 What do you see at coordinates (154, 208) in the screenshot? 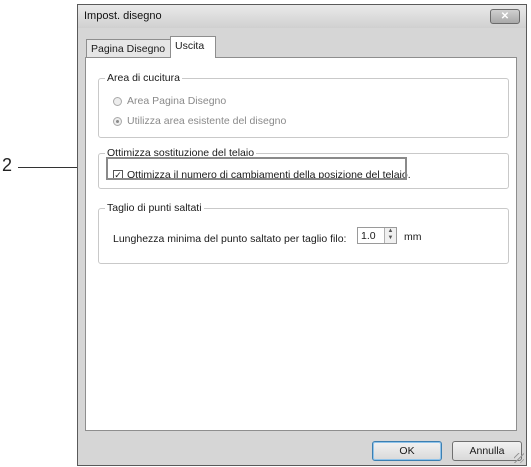
I see `group-label-jump-trim: Taglio di punti saltati` at bounding box center [154, 208].